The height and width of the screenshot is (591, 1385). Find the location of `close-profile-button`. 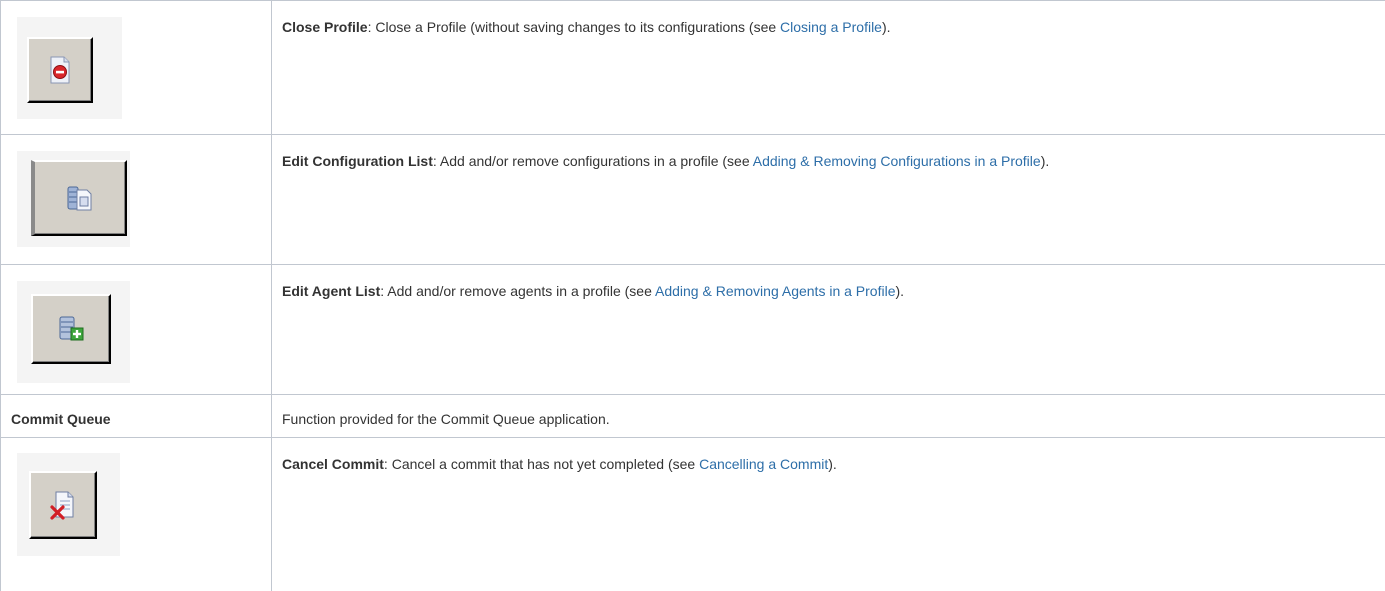

close-profile-button is located at coordinates (60, 70).